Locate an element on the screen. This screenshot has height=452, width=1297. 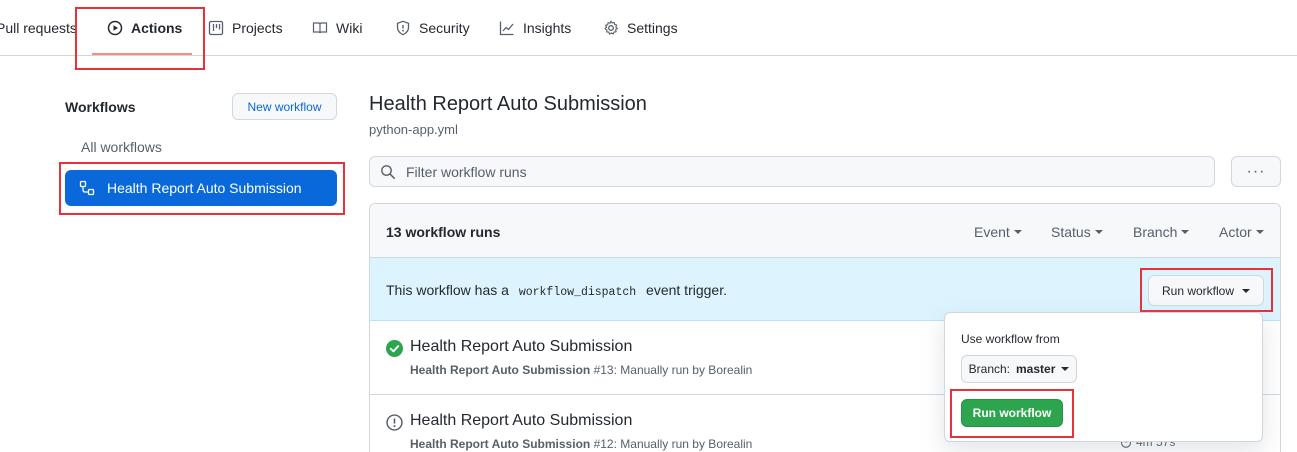
run-workflow-dropdown-label: Run workflow is located at coordinates (1198, 290).